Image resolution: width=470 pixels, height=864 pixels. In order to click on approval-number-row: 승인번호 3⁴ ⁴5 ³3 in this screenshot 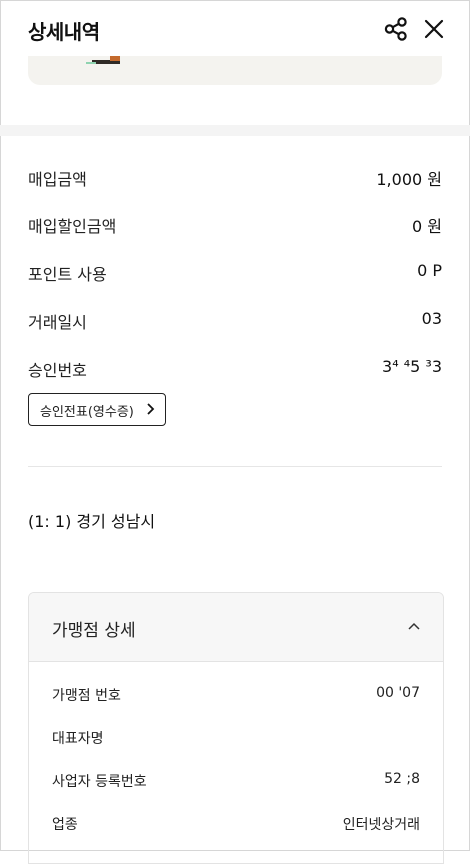, I will do `click(235, 369)`.